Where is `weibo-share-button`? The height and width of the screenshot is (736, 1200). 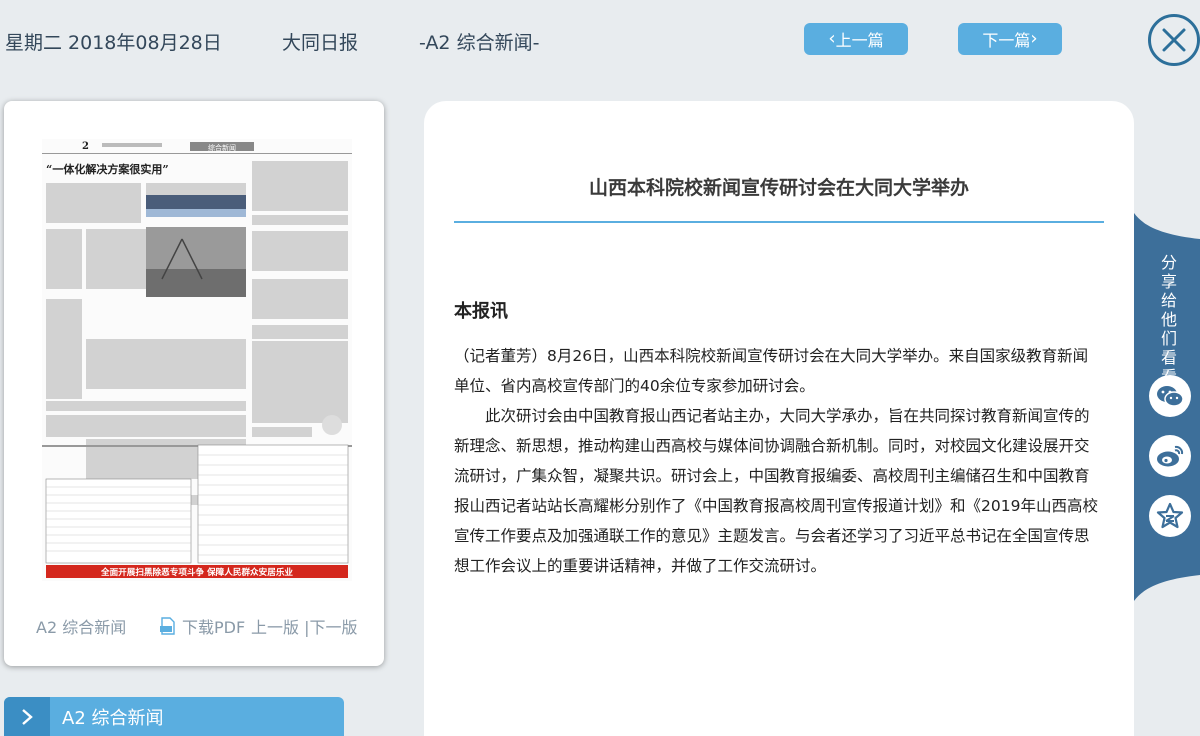
weibo-share-button is located at coordinates (1170, 456).